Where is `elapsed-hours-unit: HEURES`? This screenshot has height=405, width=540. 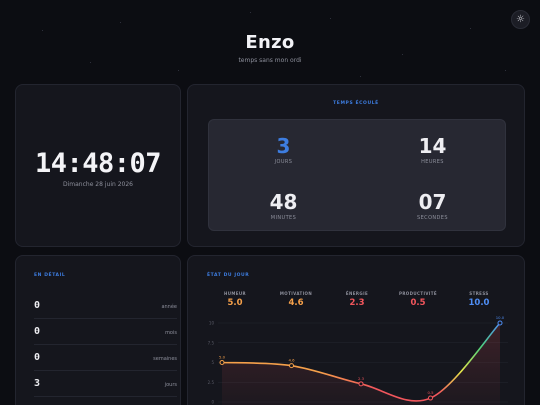 elapsed-hours-unit: HEURES is located at coordinates (432, 162).